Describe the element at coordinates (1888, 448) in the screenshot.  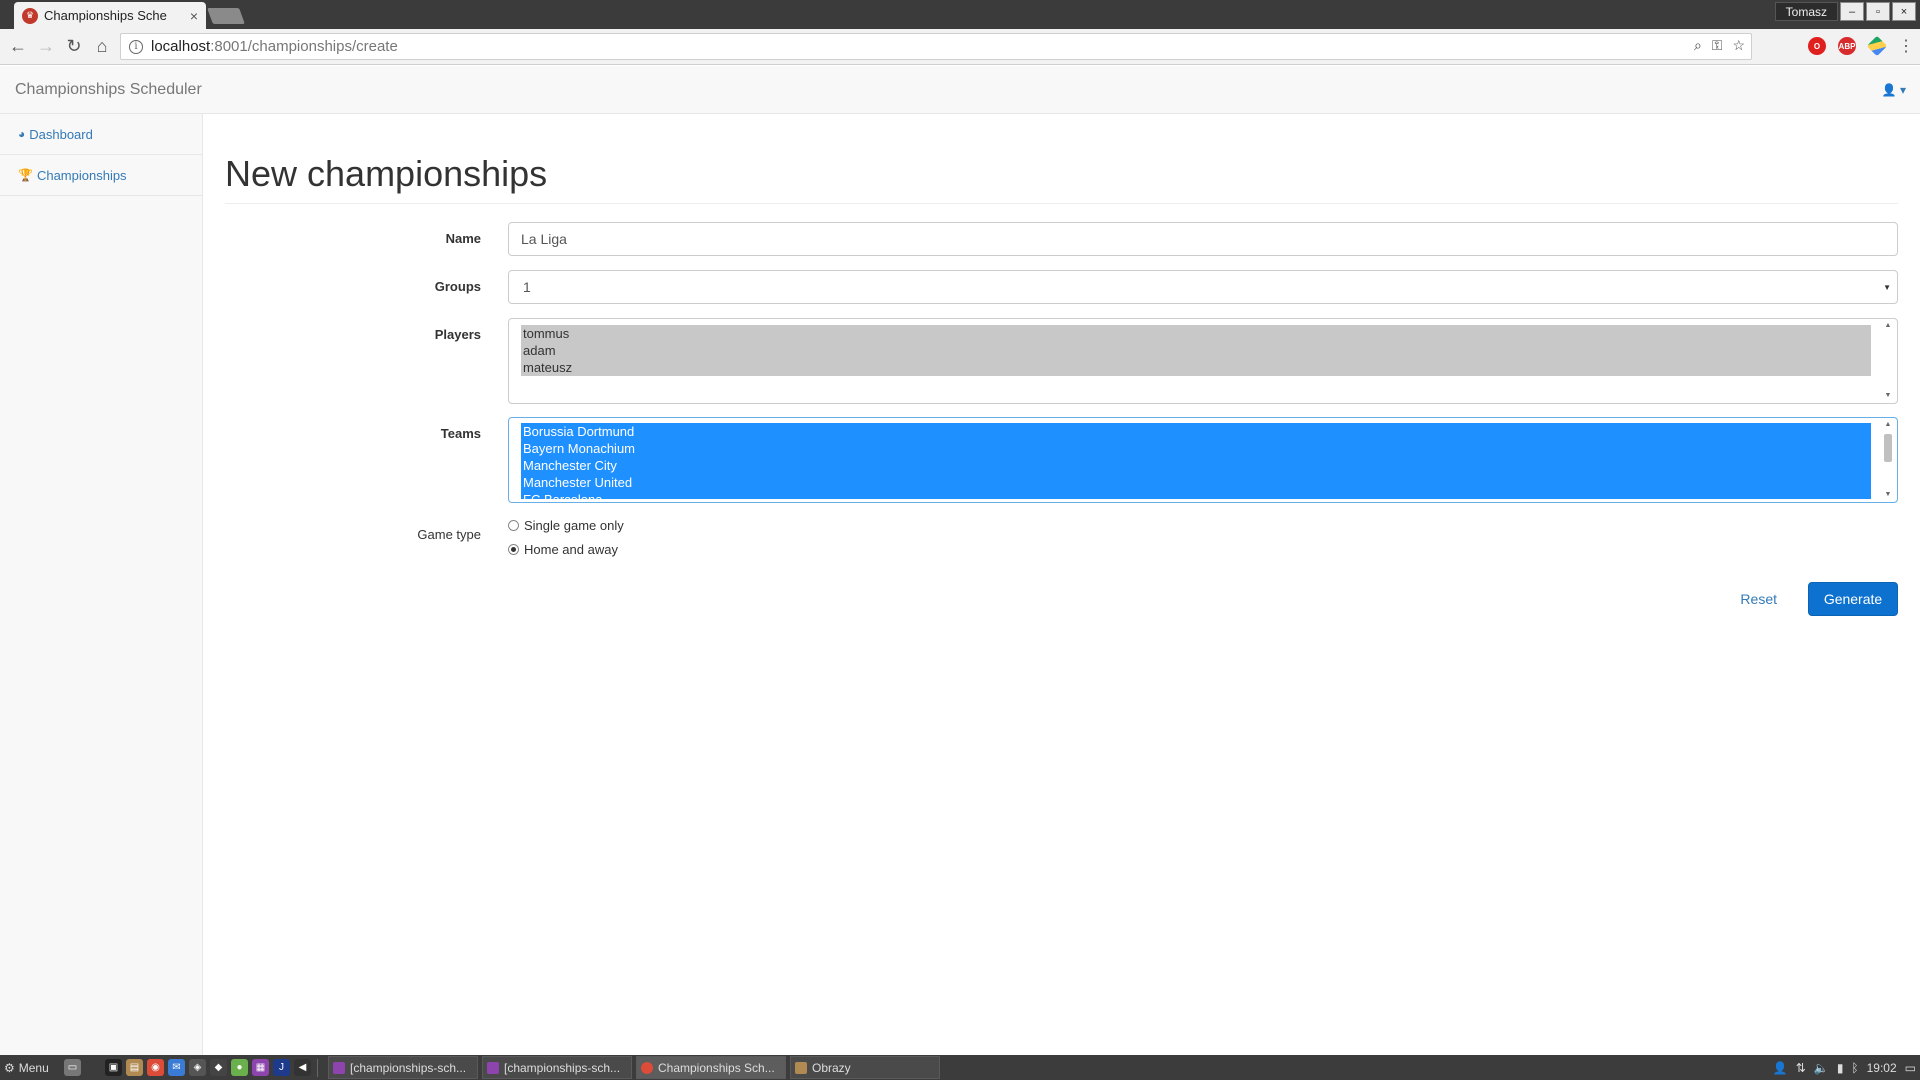
I see `scroll-thumb` at that location.